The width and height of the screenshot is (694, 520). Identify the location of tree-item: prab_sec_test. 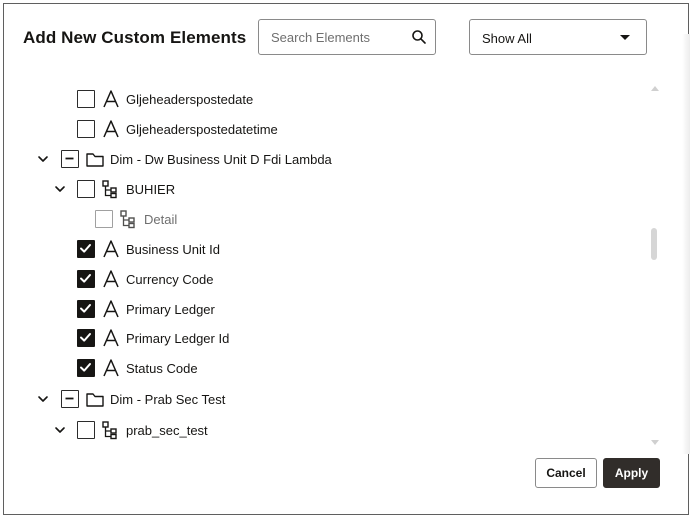
(324, 431).